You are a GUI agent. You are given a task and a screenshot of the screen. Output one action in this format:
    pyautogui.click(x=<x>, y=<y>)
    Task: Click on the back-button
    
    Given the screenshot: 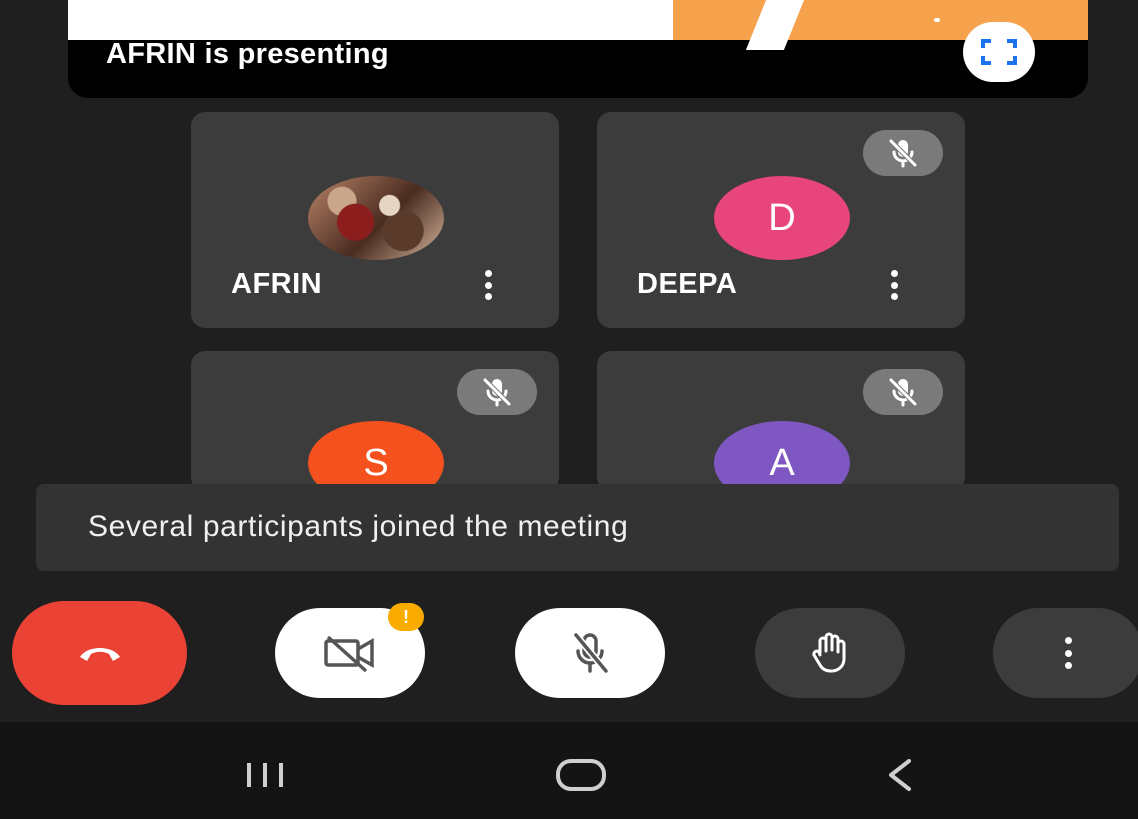 What is the action you would take?
    pyautogui.click(x=900, y=775)
    